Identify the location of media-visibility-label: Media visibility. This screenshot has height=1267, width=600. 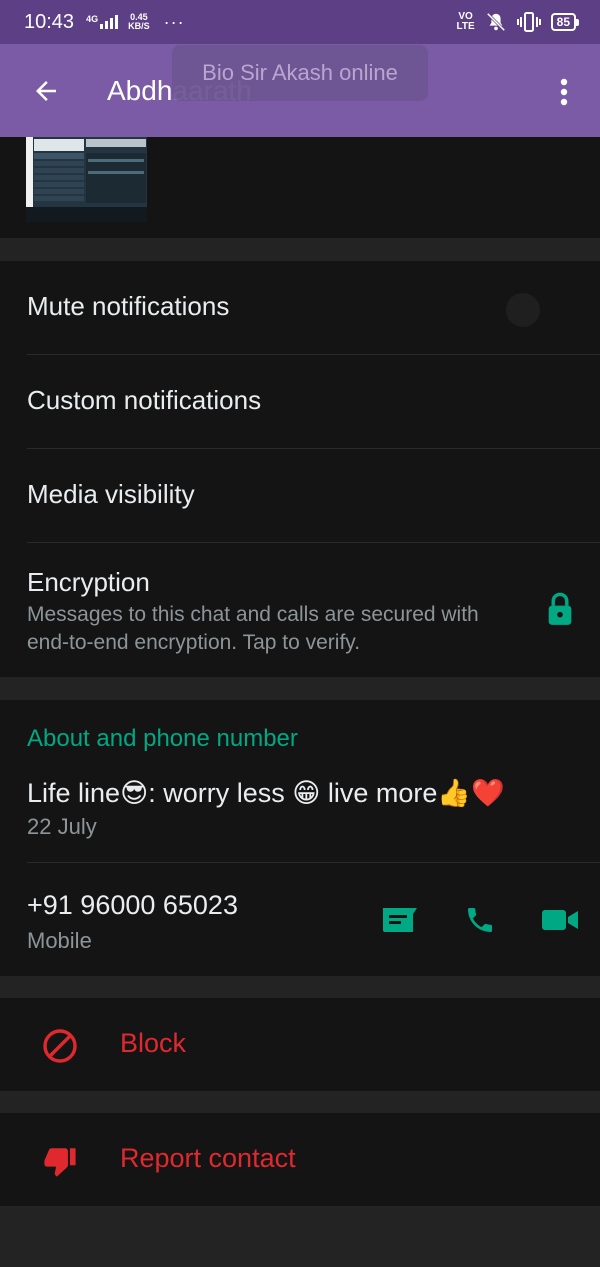
(111, 494).